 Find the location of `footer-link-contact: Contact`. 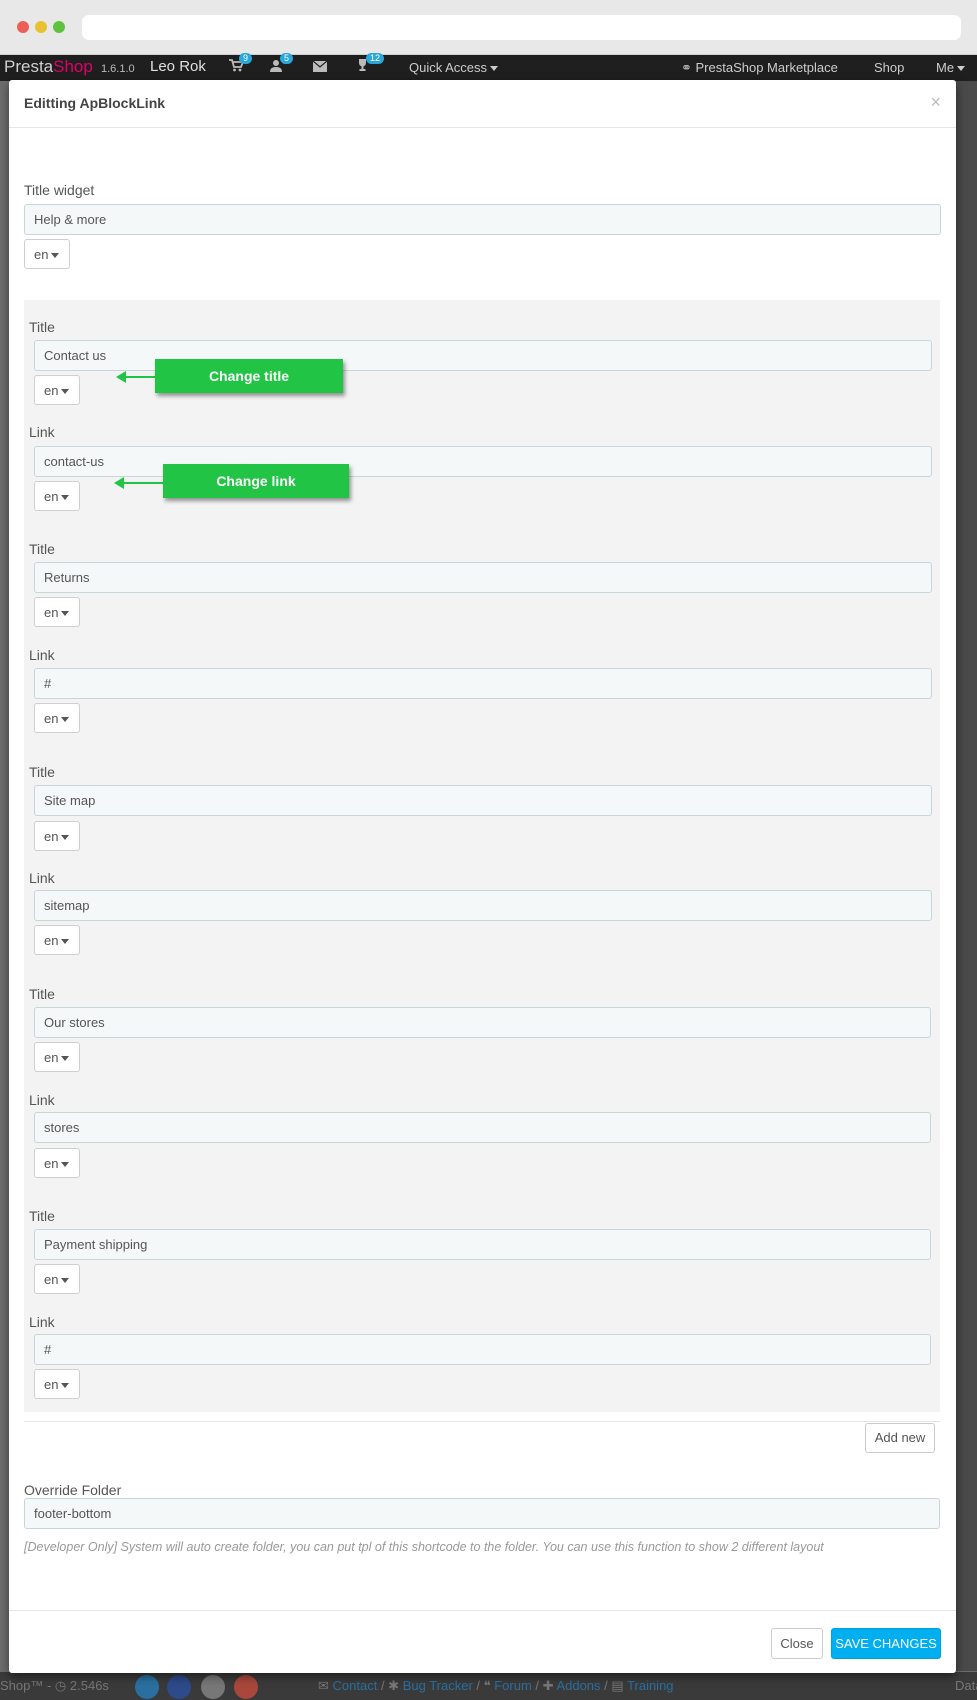

footer-link-contact: Contact is located at coordinates (355, 1685).